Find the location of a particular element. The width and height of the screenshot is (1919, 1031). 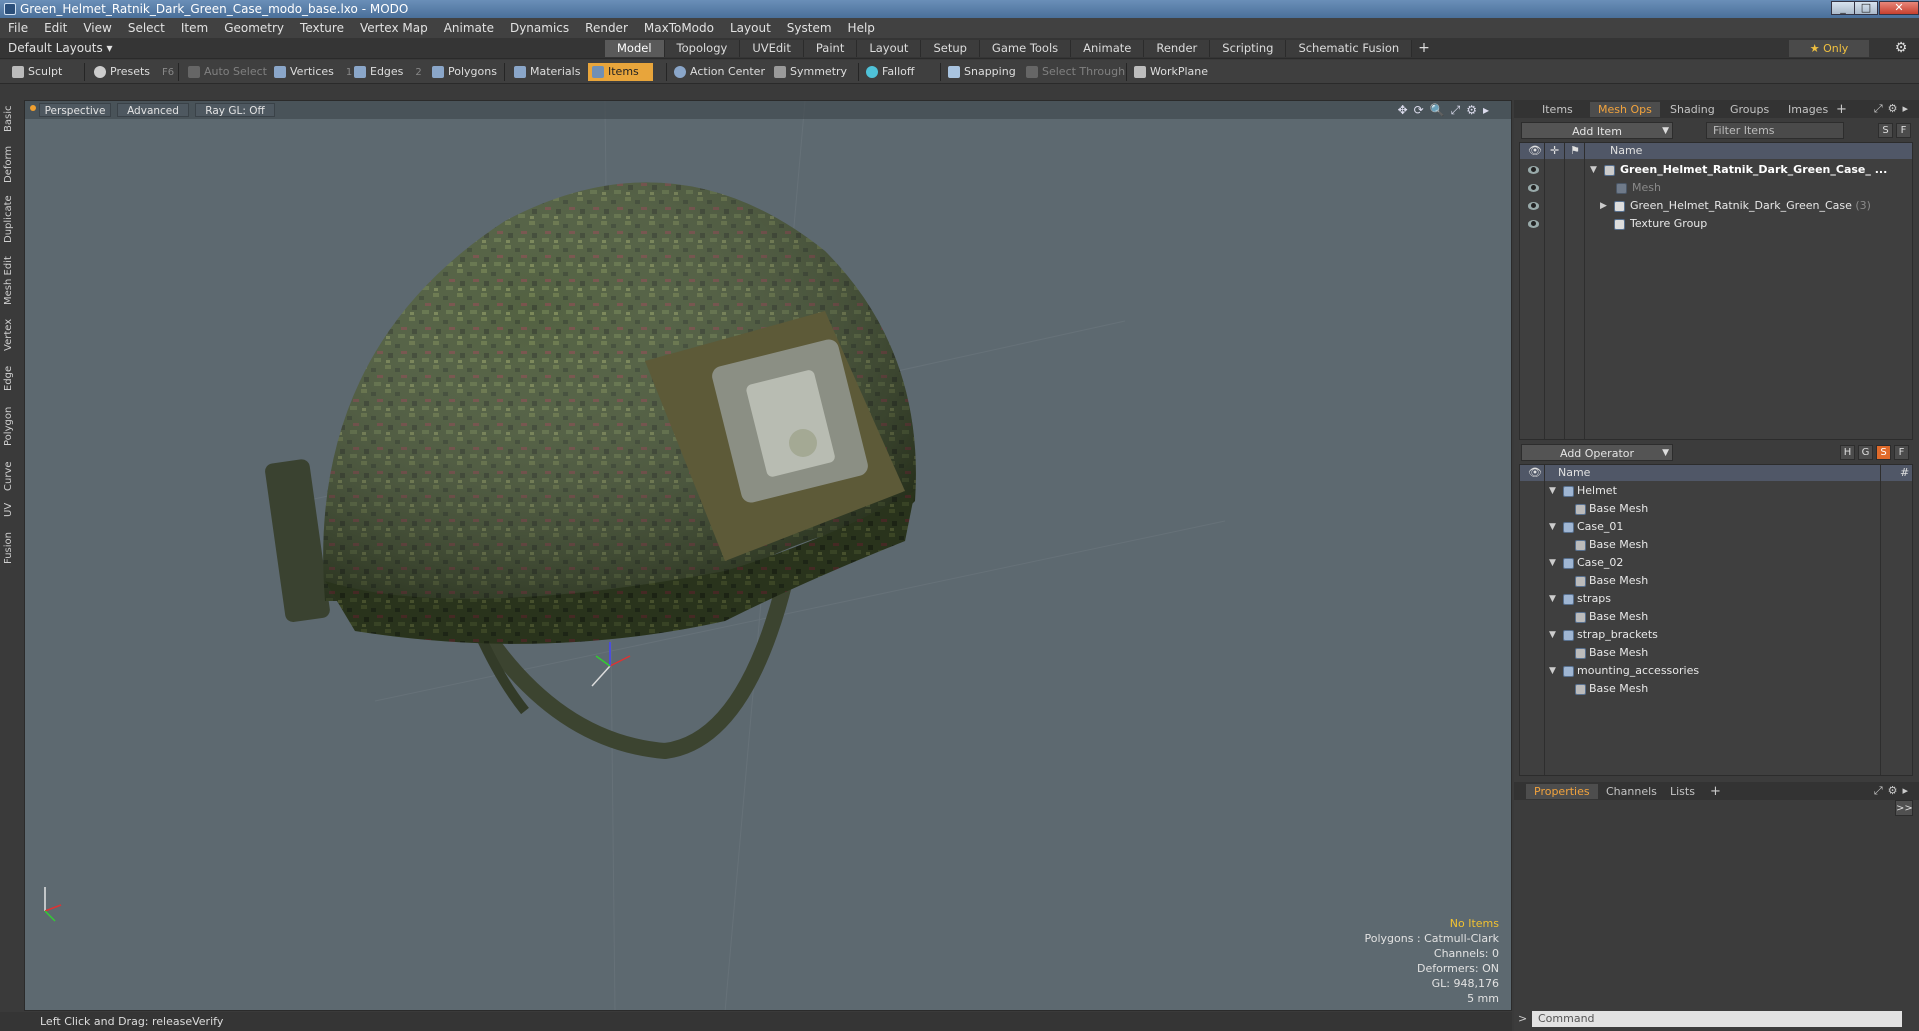

op-row: ▼ Helmet is located at coordinates (1716, 491).